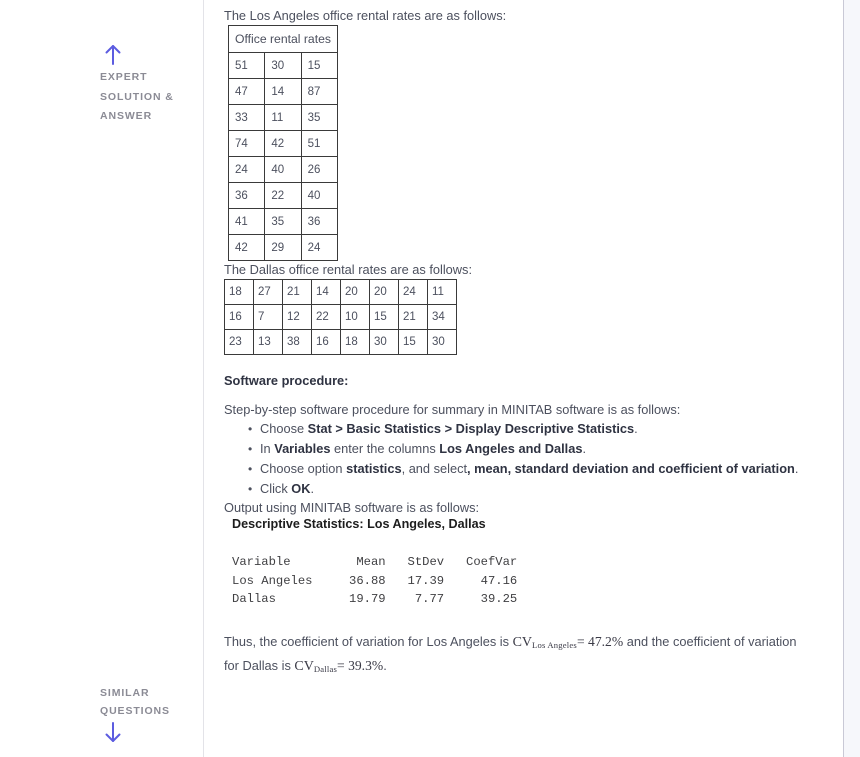  Describe the element at coordinates (113, 733) in the screenshot. I see `arrow-down-icon` at that location.